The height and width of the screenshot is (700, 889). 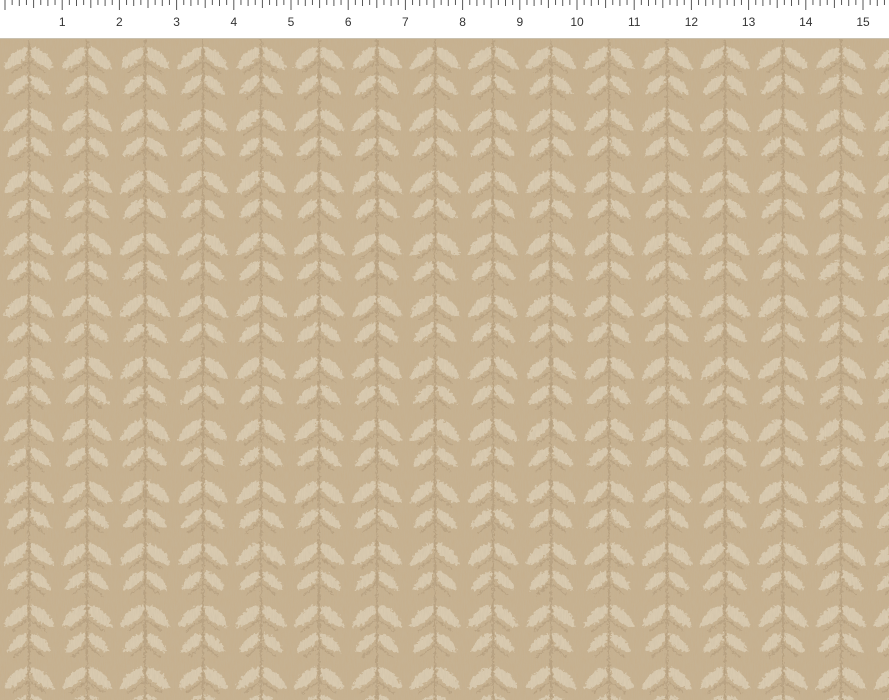 I want to click on ruler-label: 14, so click(x=806, y=22).